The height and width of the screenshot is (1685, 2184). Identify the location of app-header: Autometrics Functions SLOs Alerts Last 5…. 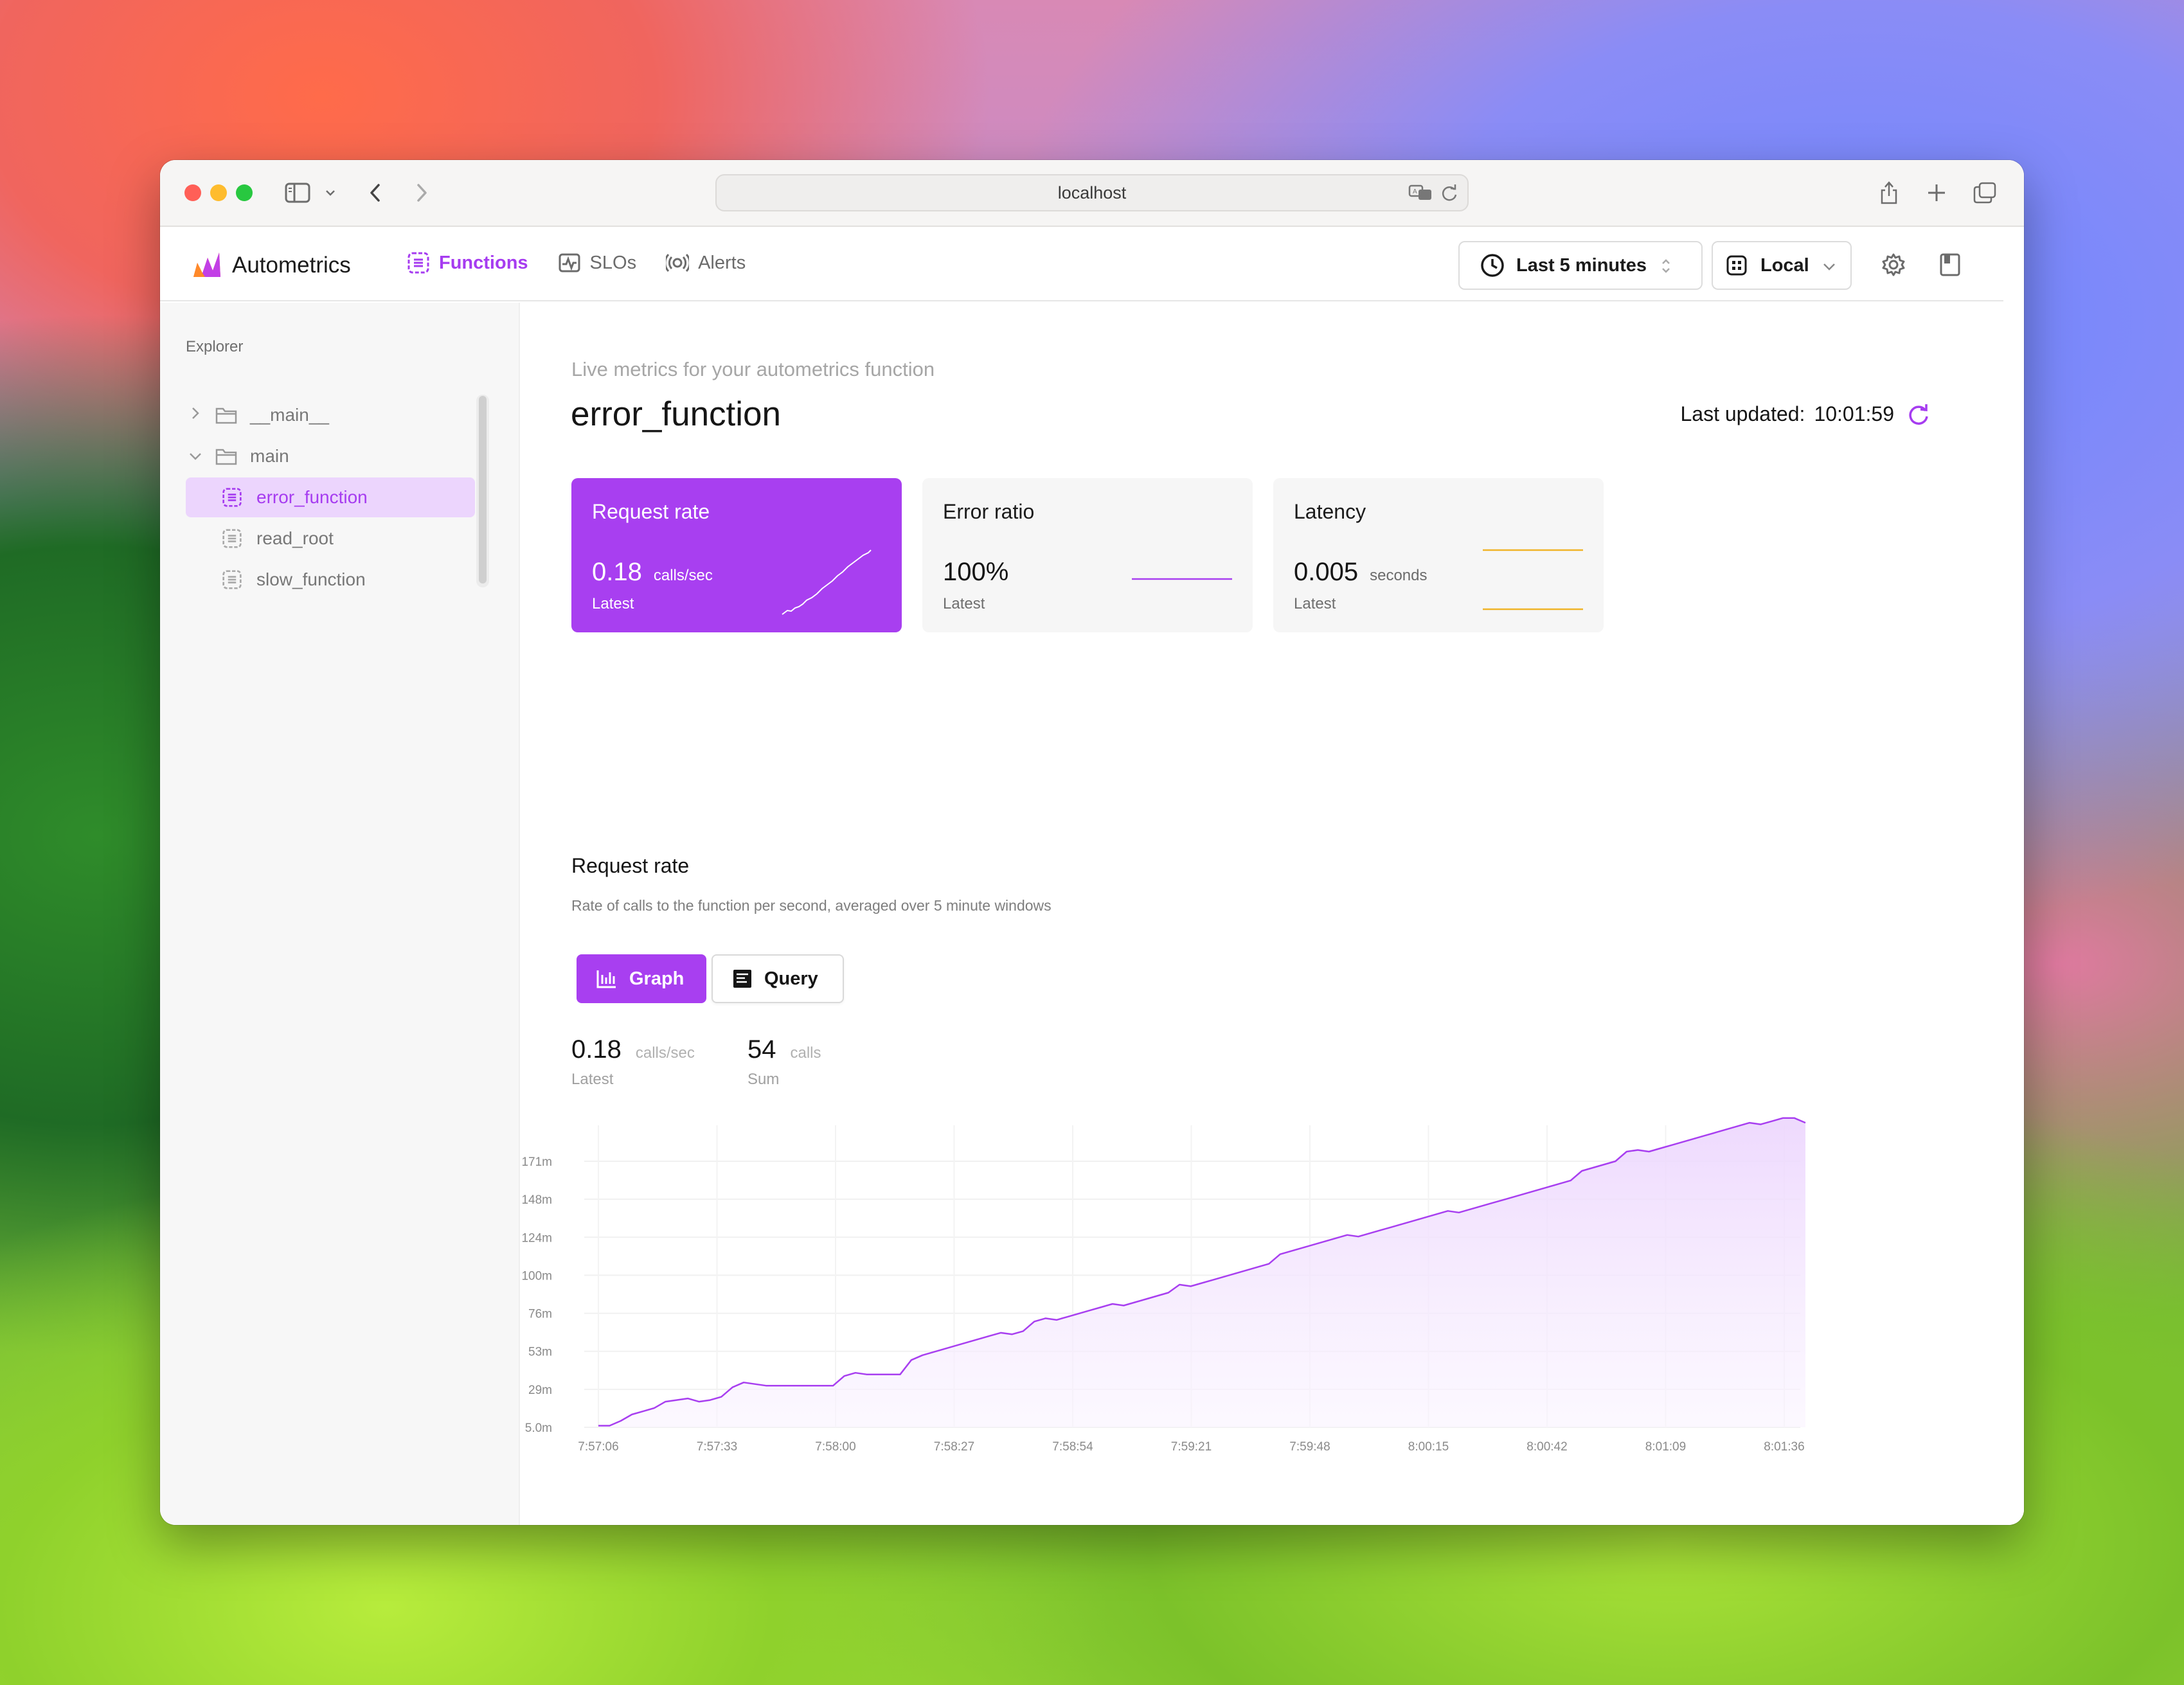
(1081, 264).